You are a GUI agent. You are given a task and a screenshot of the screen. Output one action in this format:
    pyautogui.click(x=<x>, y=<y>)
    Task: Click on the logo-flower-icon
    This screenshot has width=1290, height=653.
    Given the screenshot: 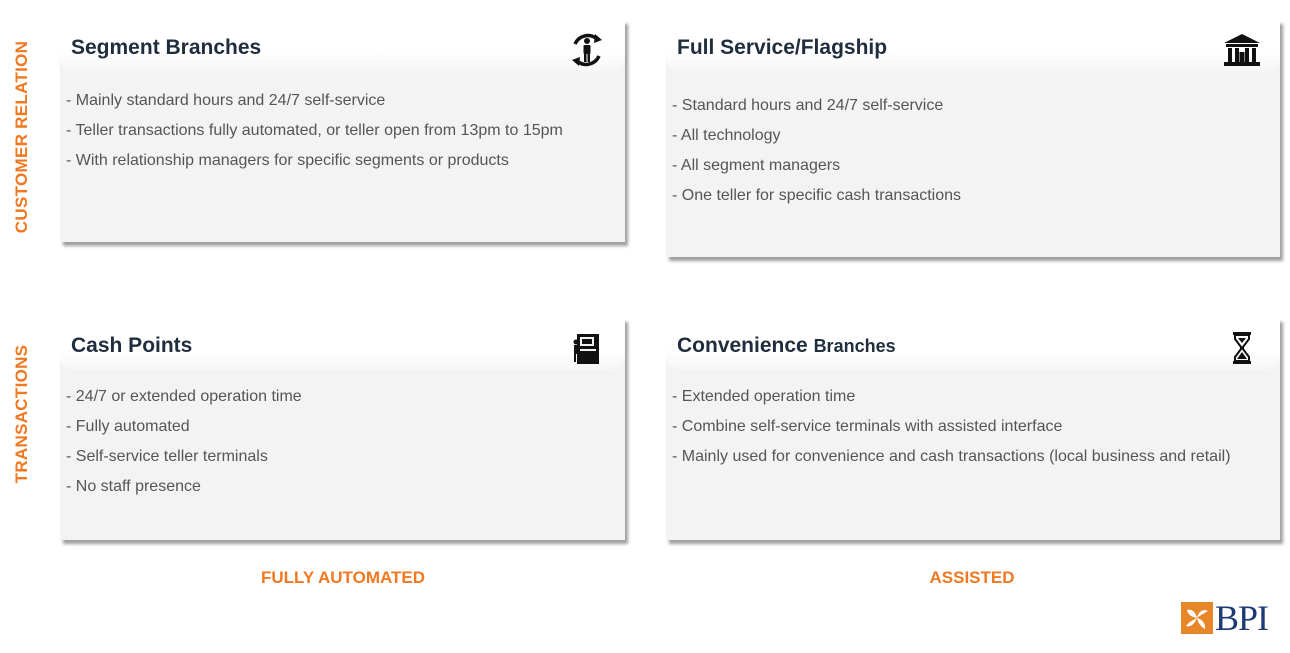 What is the action you would take?
    pyautogui.click(x=1197, y=618)
    